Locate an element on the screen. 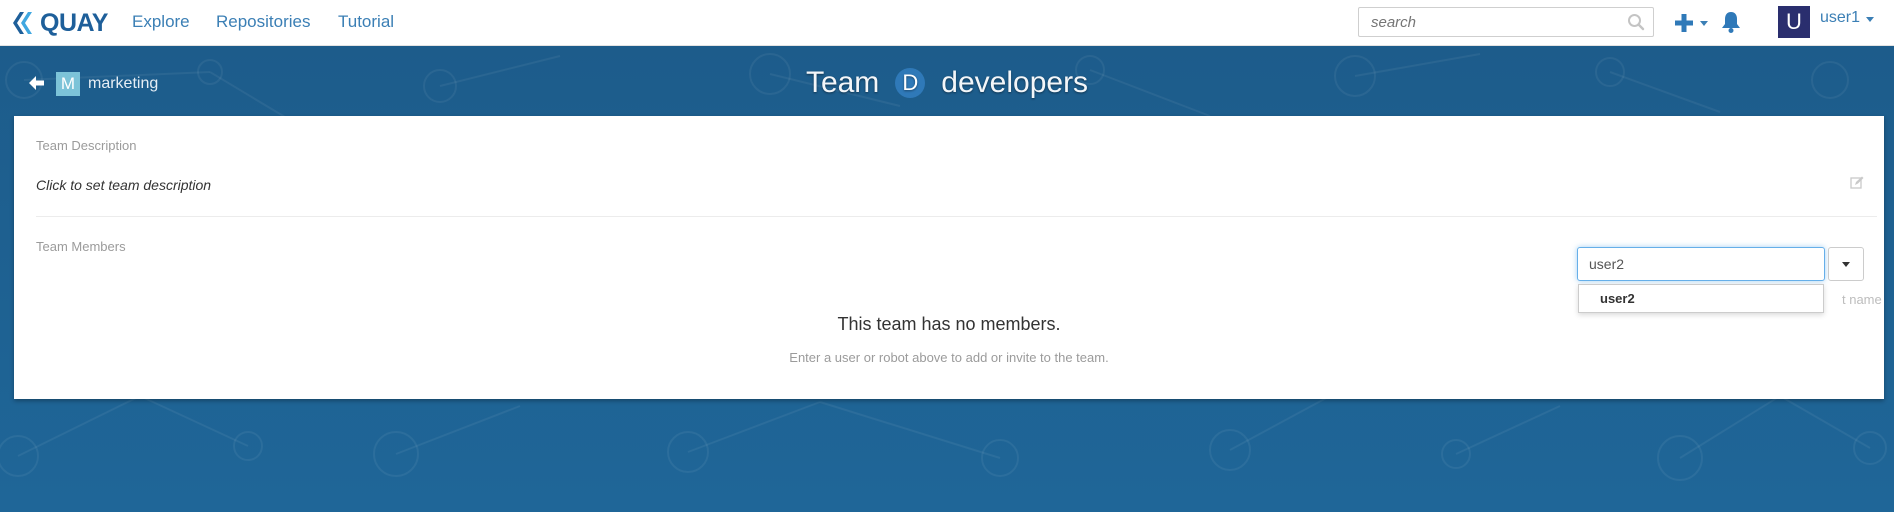 The image size is (1894, 512). page-title: Team D developers is located at coordinates (947, 83).